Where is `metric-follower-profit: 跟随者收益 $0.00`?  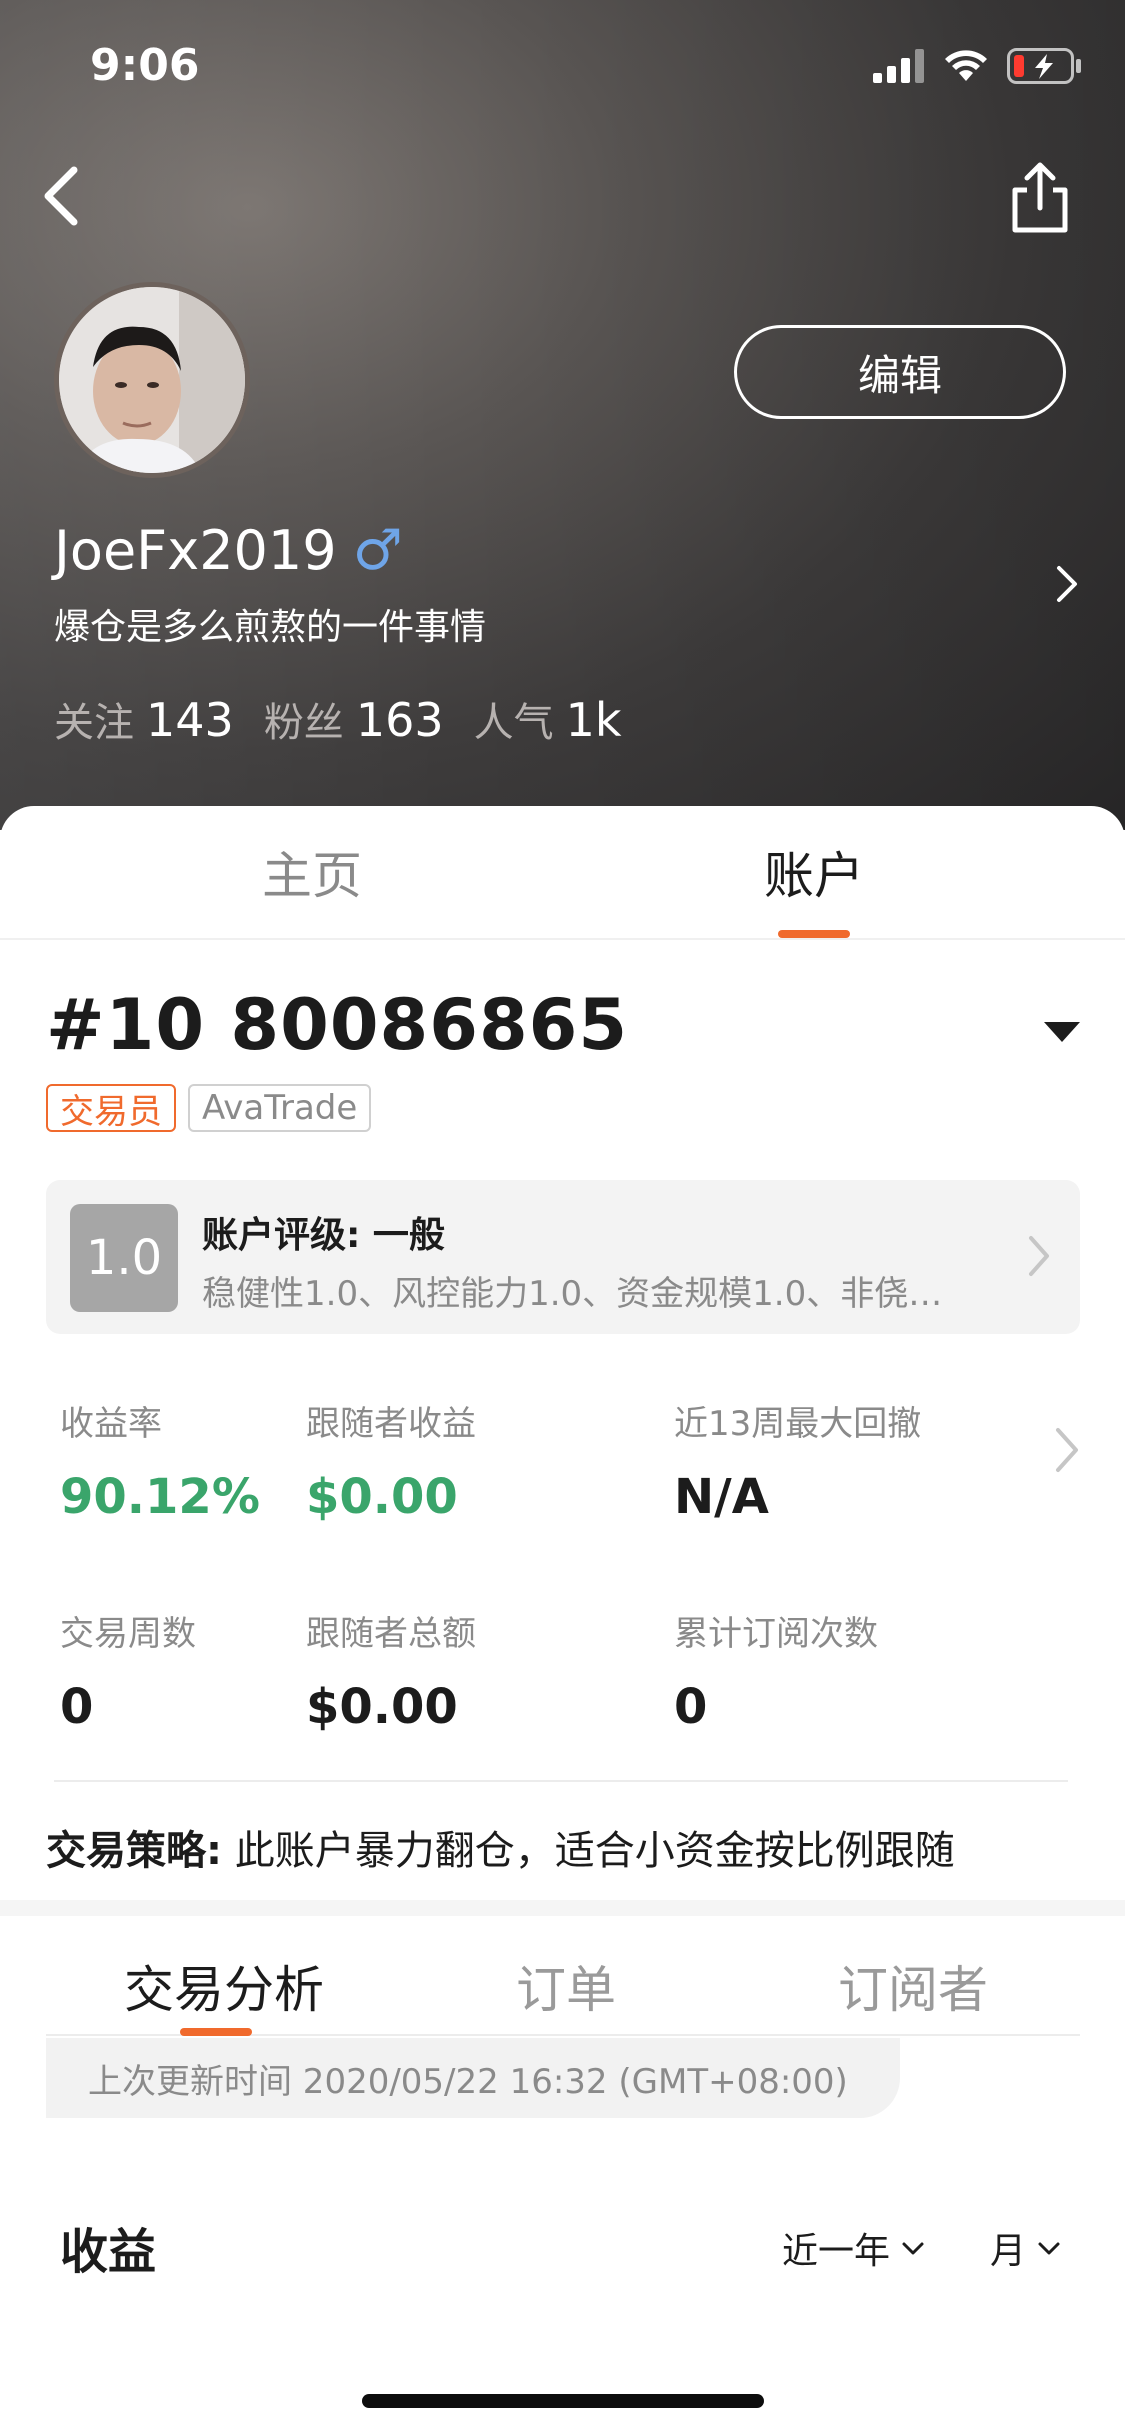
metric-follower-profit: 跟随者收益 $0.00 is located at coordinates (391, 1460).